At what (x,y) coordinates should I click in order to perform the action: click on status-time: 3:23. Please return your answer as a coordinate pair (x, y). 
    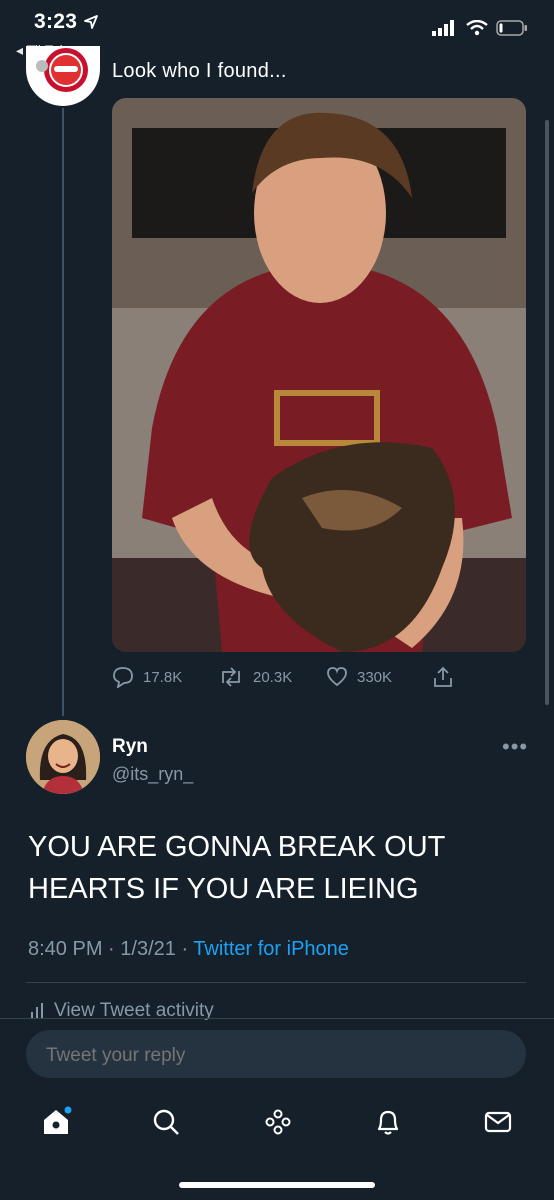
    Looking at the image, I should click on (66, 22).